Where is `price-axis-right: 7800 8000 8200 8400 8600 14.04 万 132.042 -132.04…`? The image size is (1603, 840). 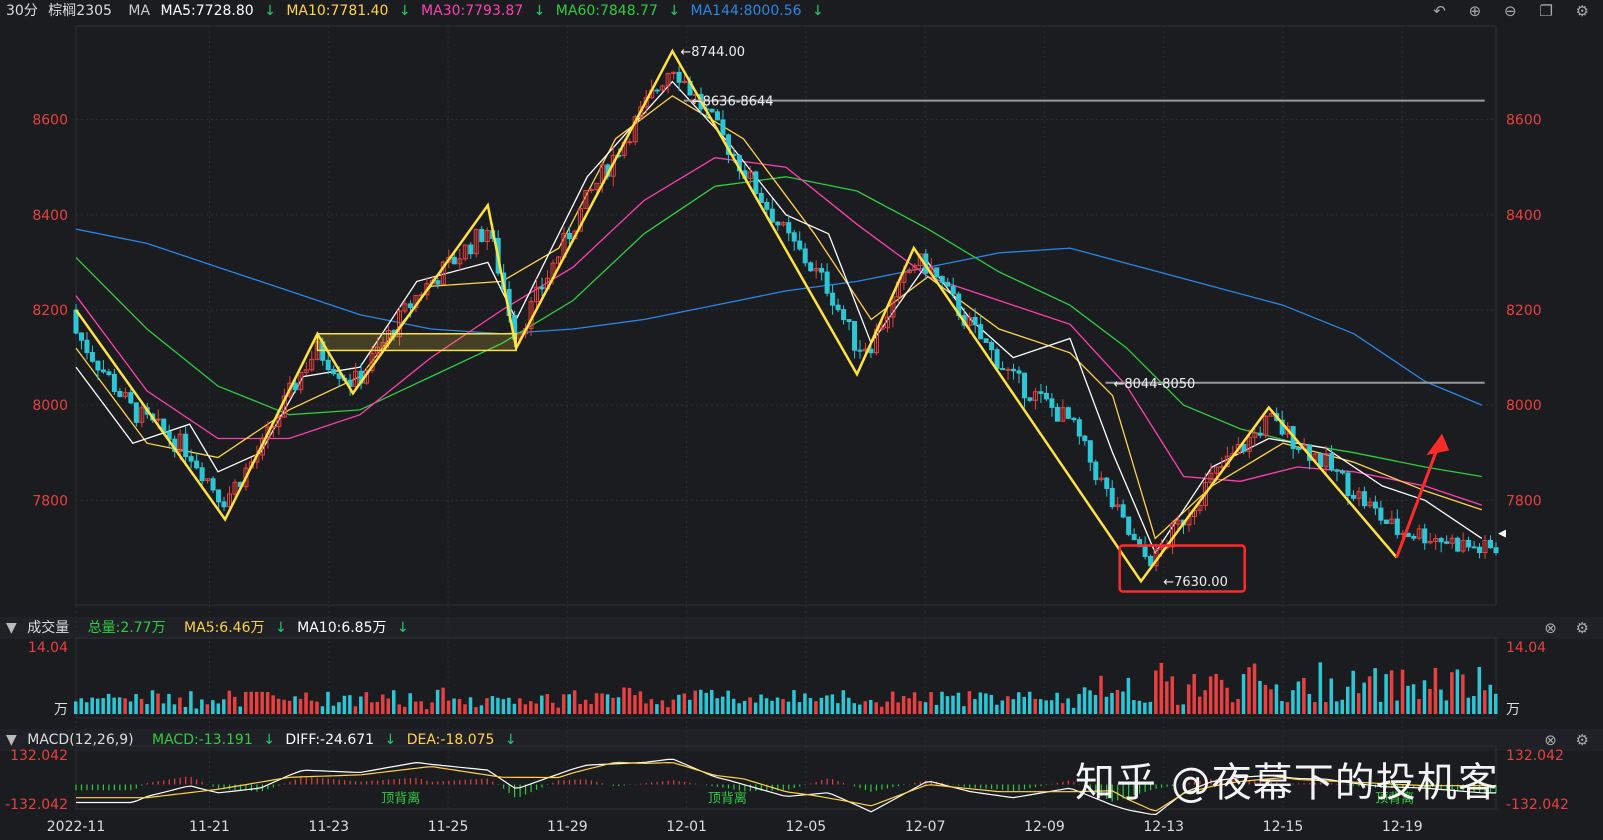 price-axis-right: 7800 8000 8200 8400 8600 14.04 万 132.042 -132.04… is located at coordinates (1533, 463).